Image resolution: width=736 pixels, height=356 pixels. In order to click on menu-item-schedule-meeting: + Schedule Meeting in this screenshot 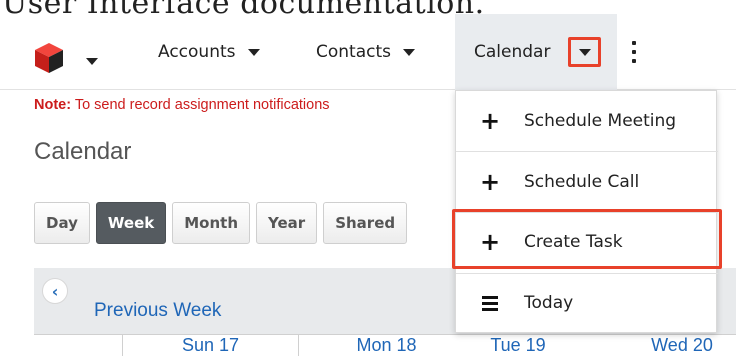, I will do `click(587, 121)`.